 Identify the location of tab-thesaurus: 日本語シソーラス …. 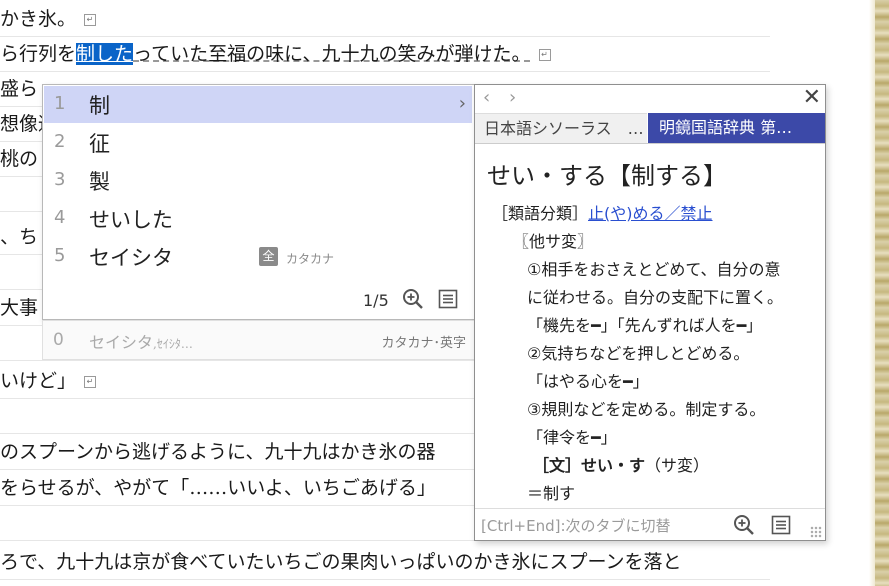
(561, 128).